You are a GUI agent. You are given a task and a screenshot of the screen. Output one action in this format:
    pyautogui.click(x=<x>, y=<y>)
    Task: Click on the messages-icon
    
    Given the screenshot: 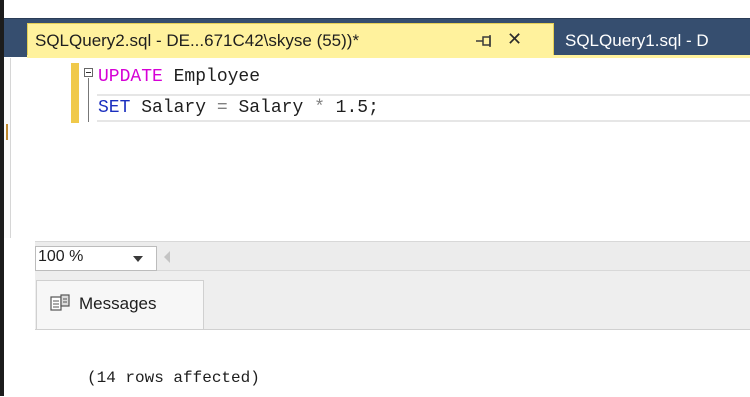 What is the action you would take?
    pyautogui.click(x=60, y=302)
    